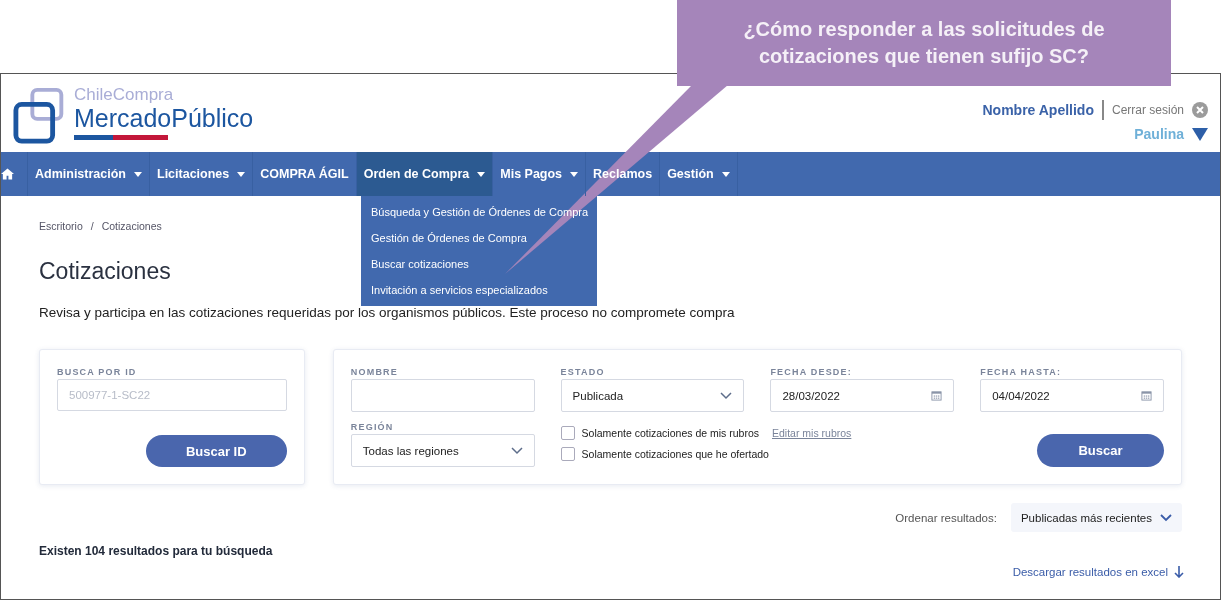  I want to click on breadcrumb-item: Cotizaciones, so click(131, 226).